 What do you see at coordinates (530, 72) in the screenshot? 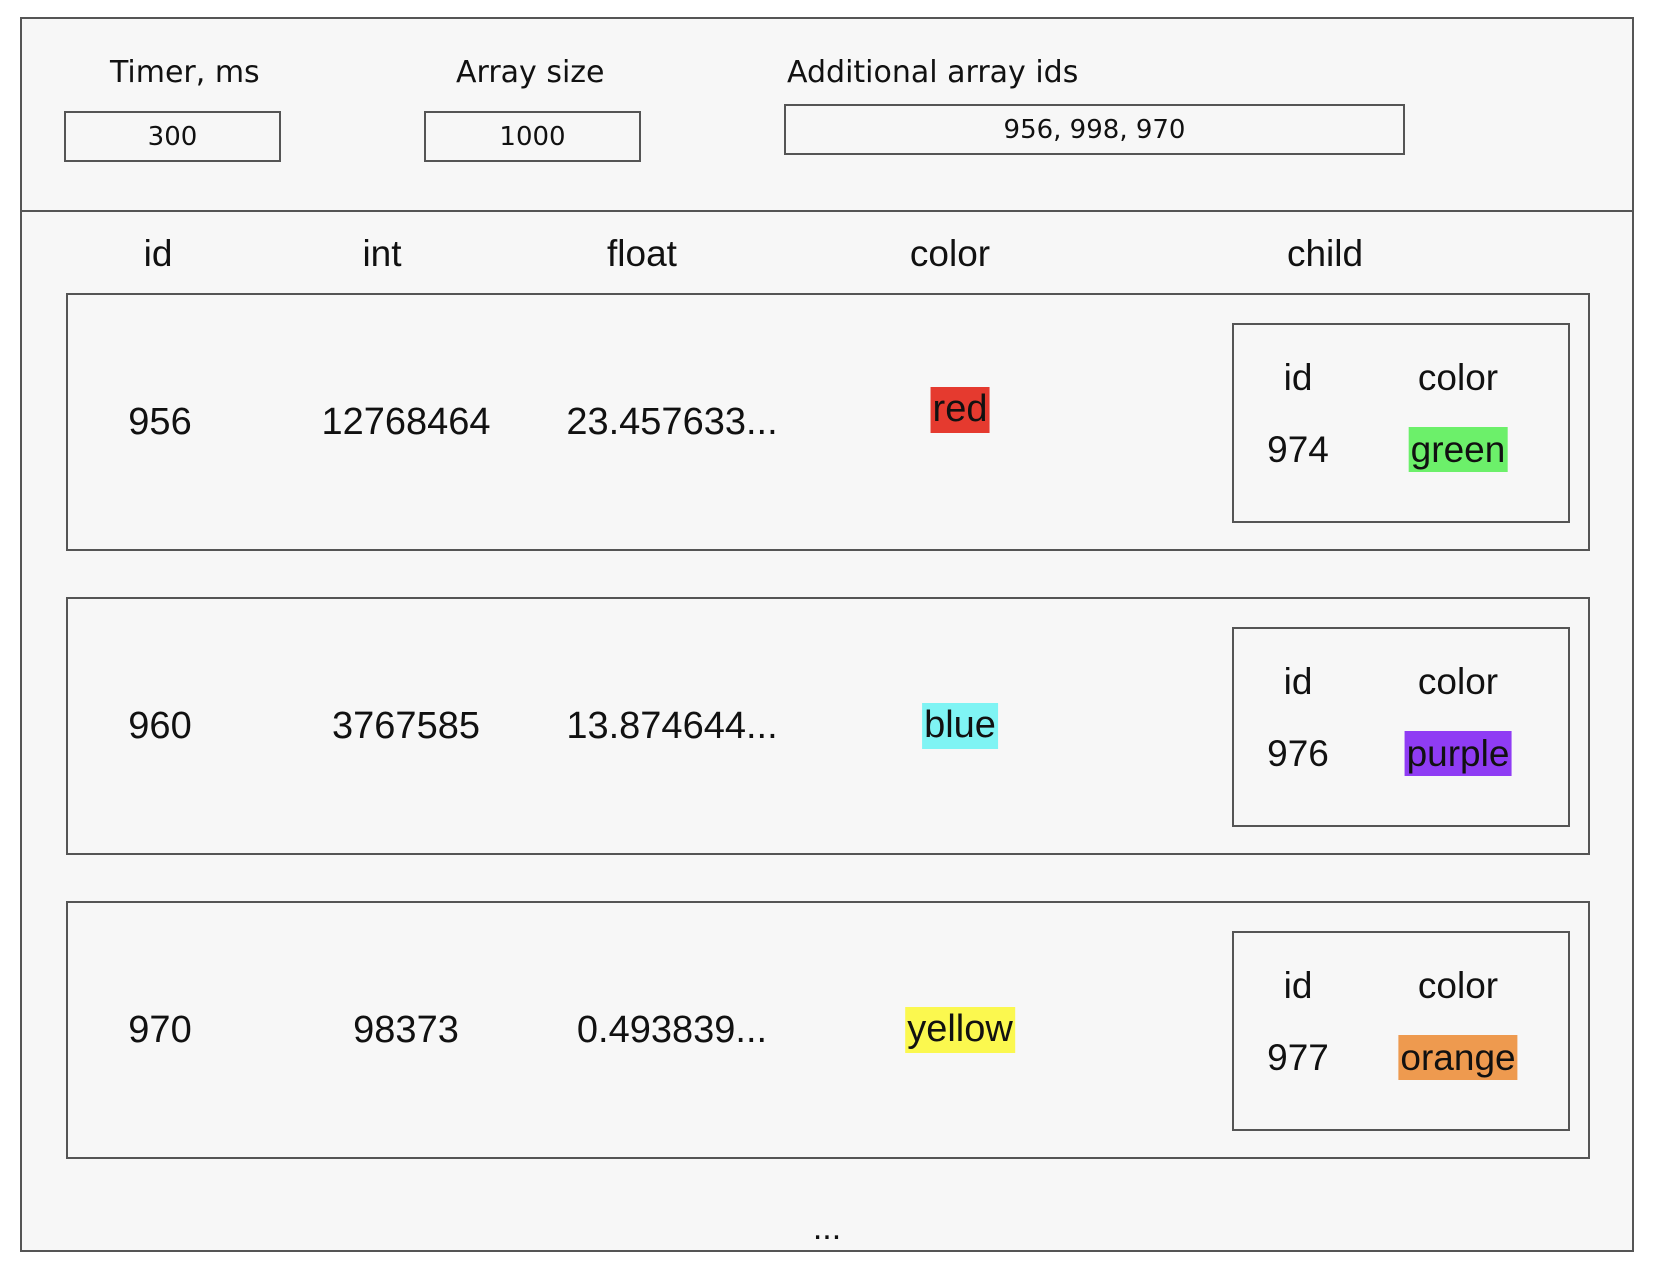
I see `array-size-label: Array size` at bounding box center [530, 72].